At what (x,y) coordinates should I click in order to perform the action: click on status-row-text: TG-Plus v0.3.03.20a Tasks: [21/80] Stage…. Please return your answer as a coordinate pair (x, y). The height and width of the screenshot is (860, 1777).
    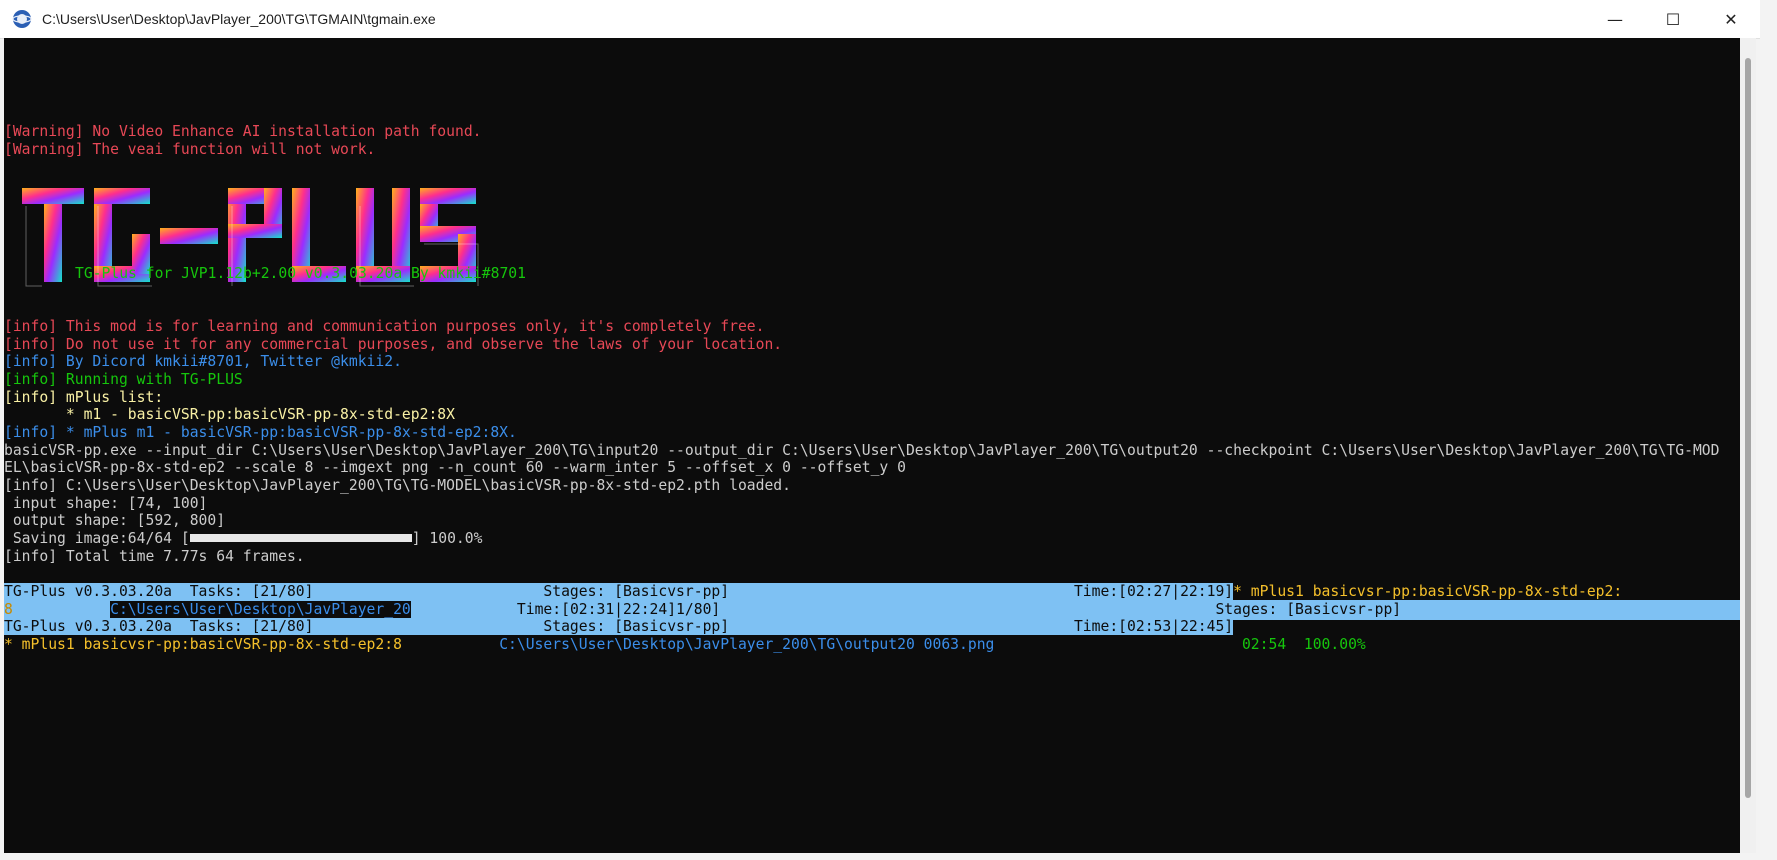
    Looking at the image, I should click on (619, 626).